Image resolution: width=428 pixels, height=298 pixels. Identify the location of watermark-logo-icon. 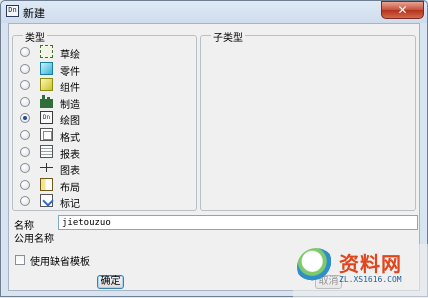
(316, 267).